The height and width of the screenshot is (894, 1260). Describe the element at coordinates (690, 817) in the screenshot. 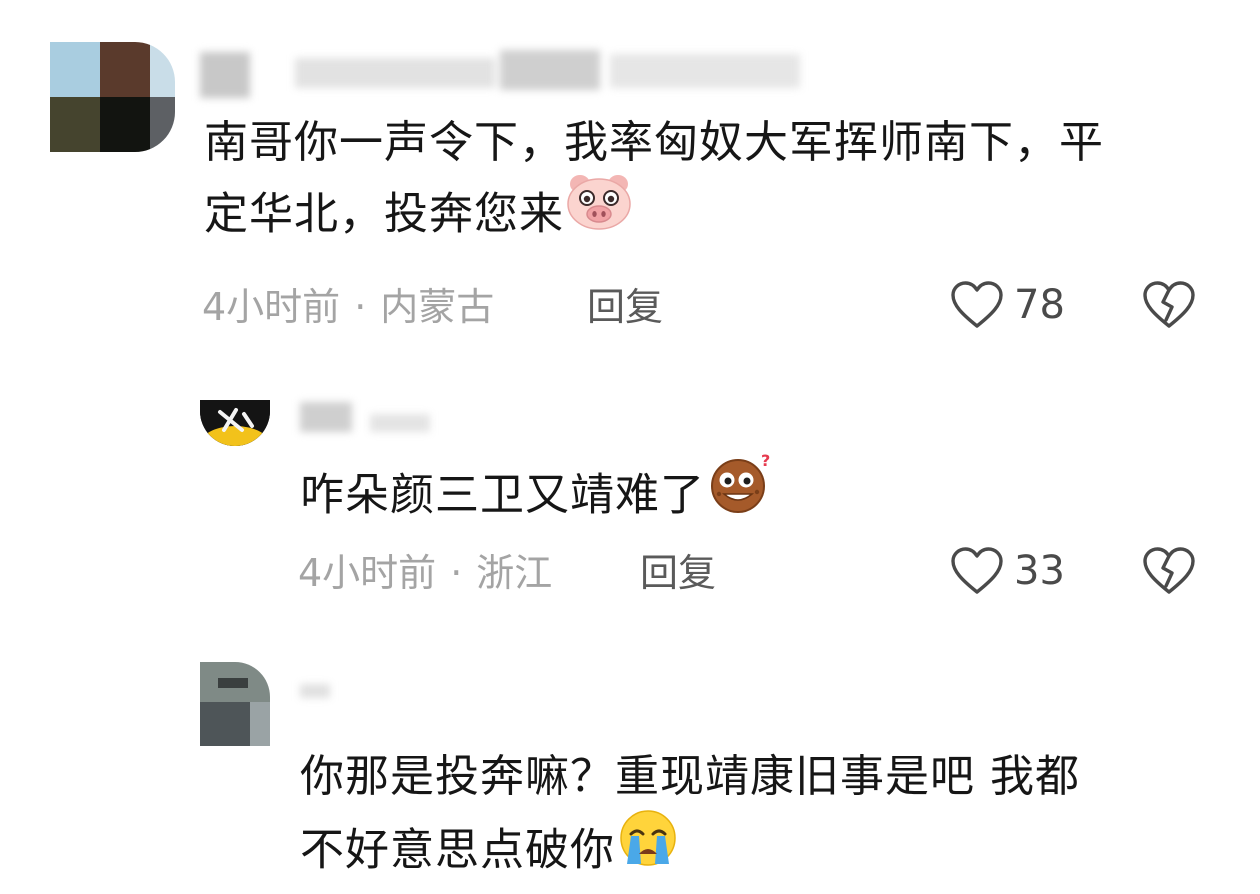

I see `comment-text: 你那是投奔嘛？重现靖康旧事是吧 我都 不好意思点破你` at that location.